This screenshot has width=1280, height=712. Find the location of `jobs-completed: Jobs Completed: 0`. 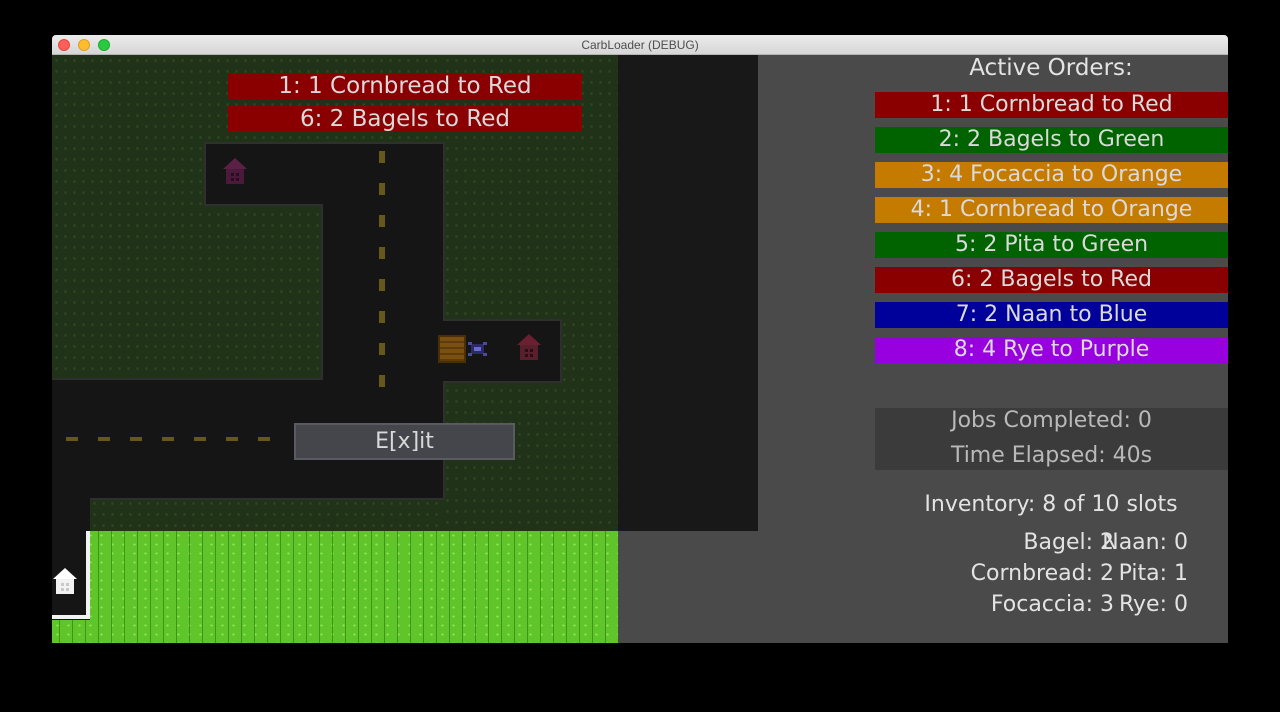

jobs-completed: Jobs Completed: 0 is located at coordinates (1051, 420).